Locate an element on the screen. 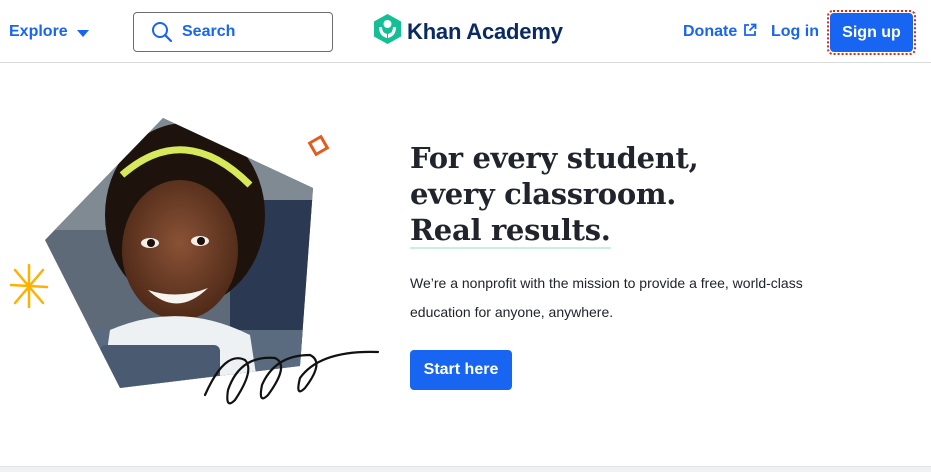  donate-label: Donate is located at coordinates (710, 31).